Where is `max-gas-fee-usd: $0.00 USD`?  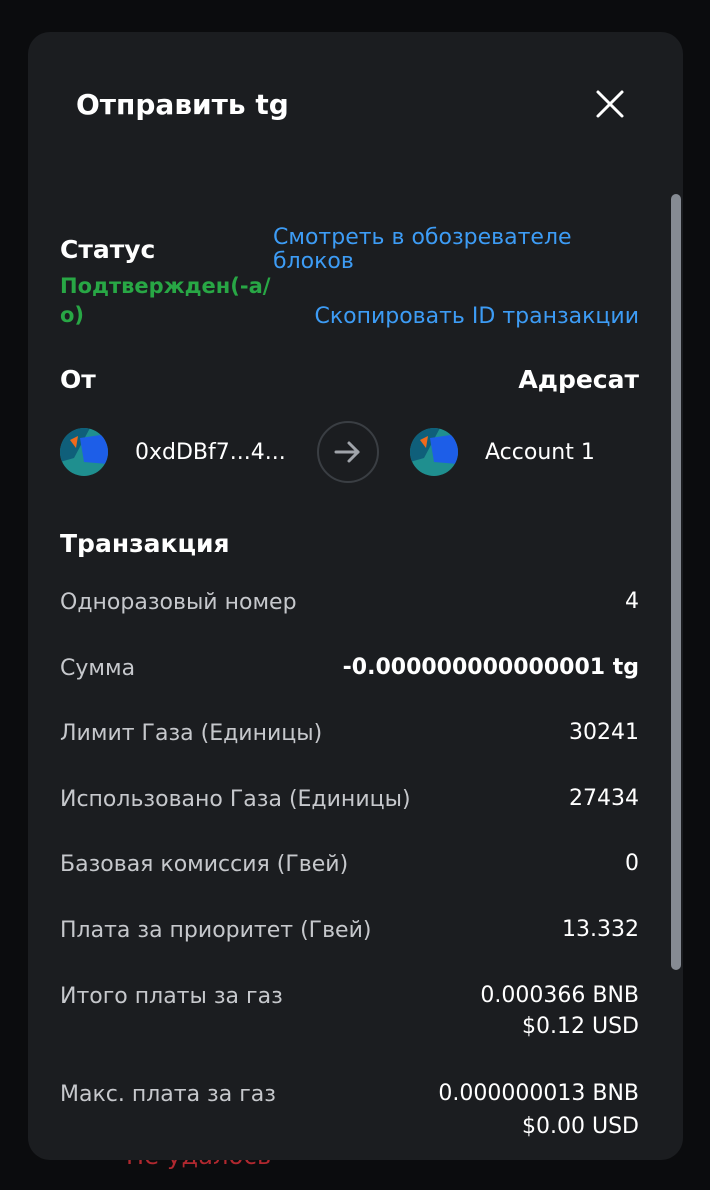 max-gas-fee-usd: $0.00 USD is located at coordinates (580, 1126).